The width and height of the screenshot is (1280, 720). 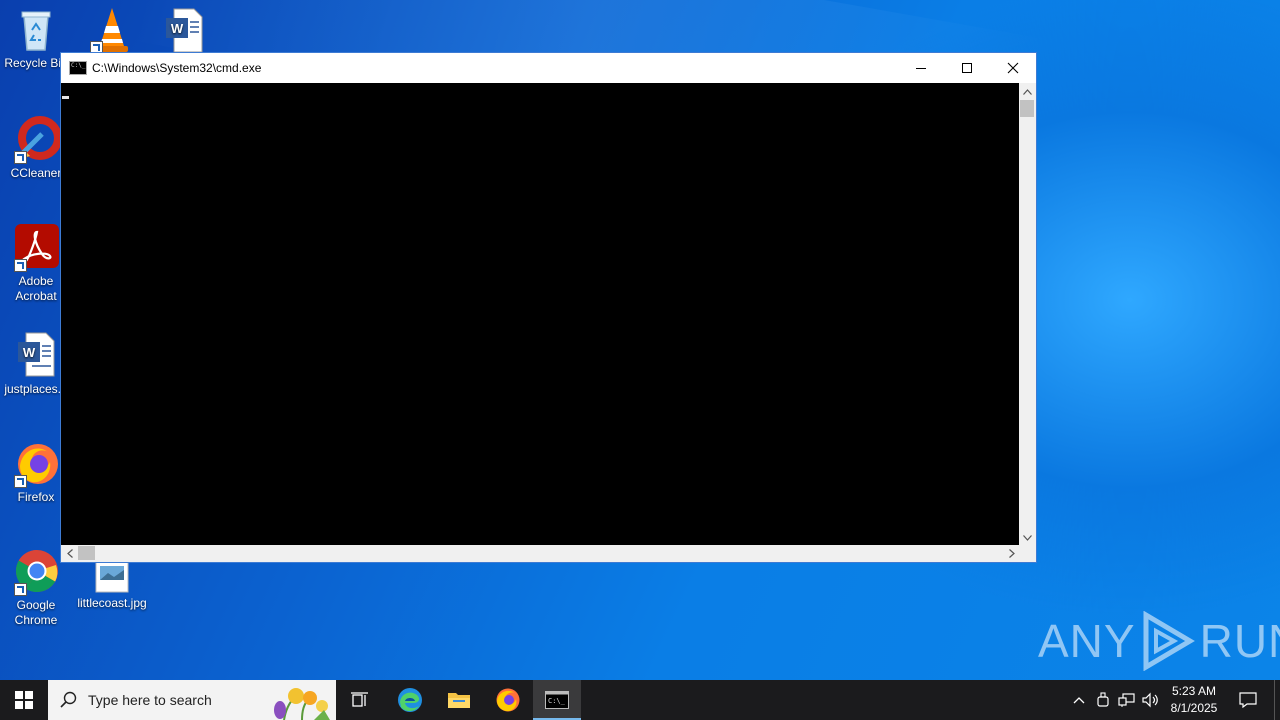 I want to click on chevron-left-icon, so click(x=69, y=553).